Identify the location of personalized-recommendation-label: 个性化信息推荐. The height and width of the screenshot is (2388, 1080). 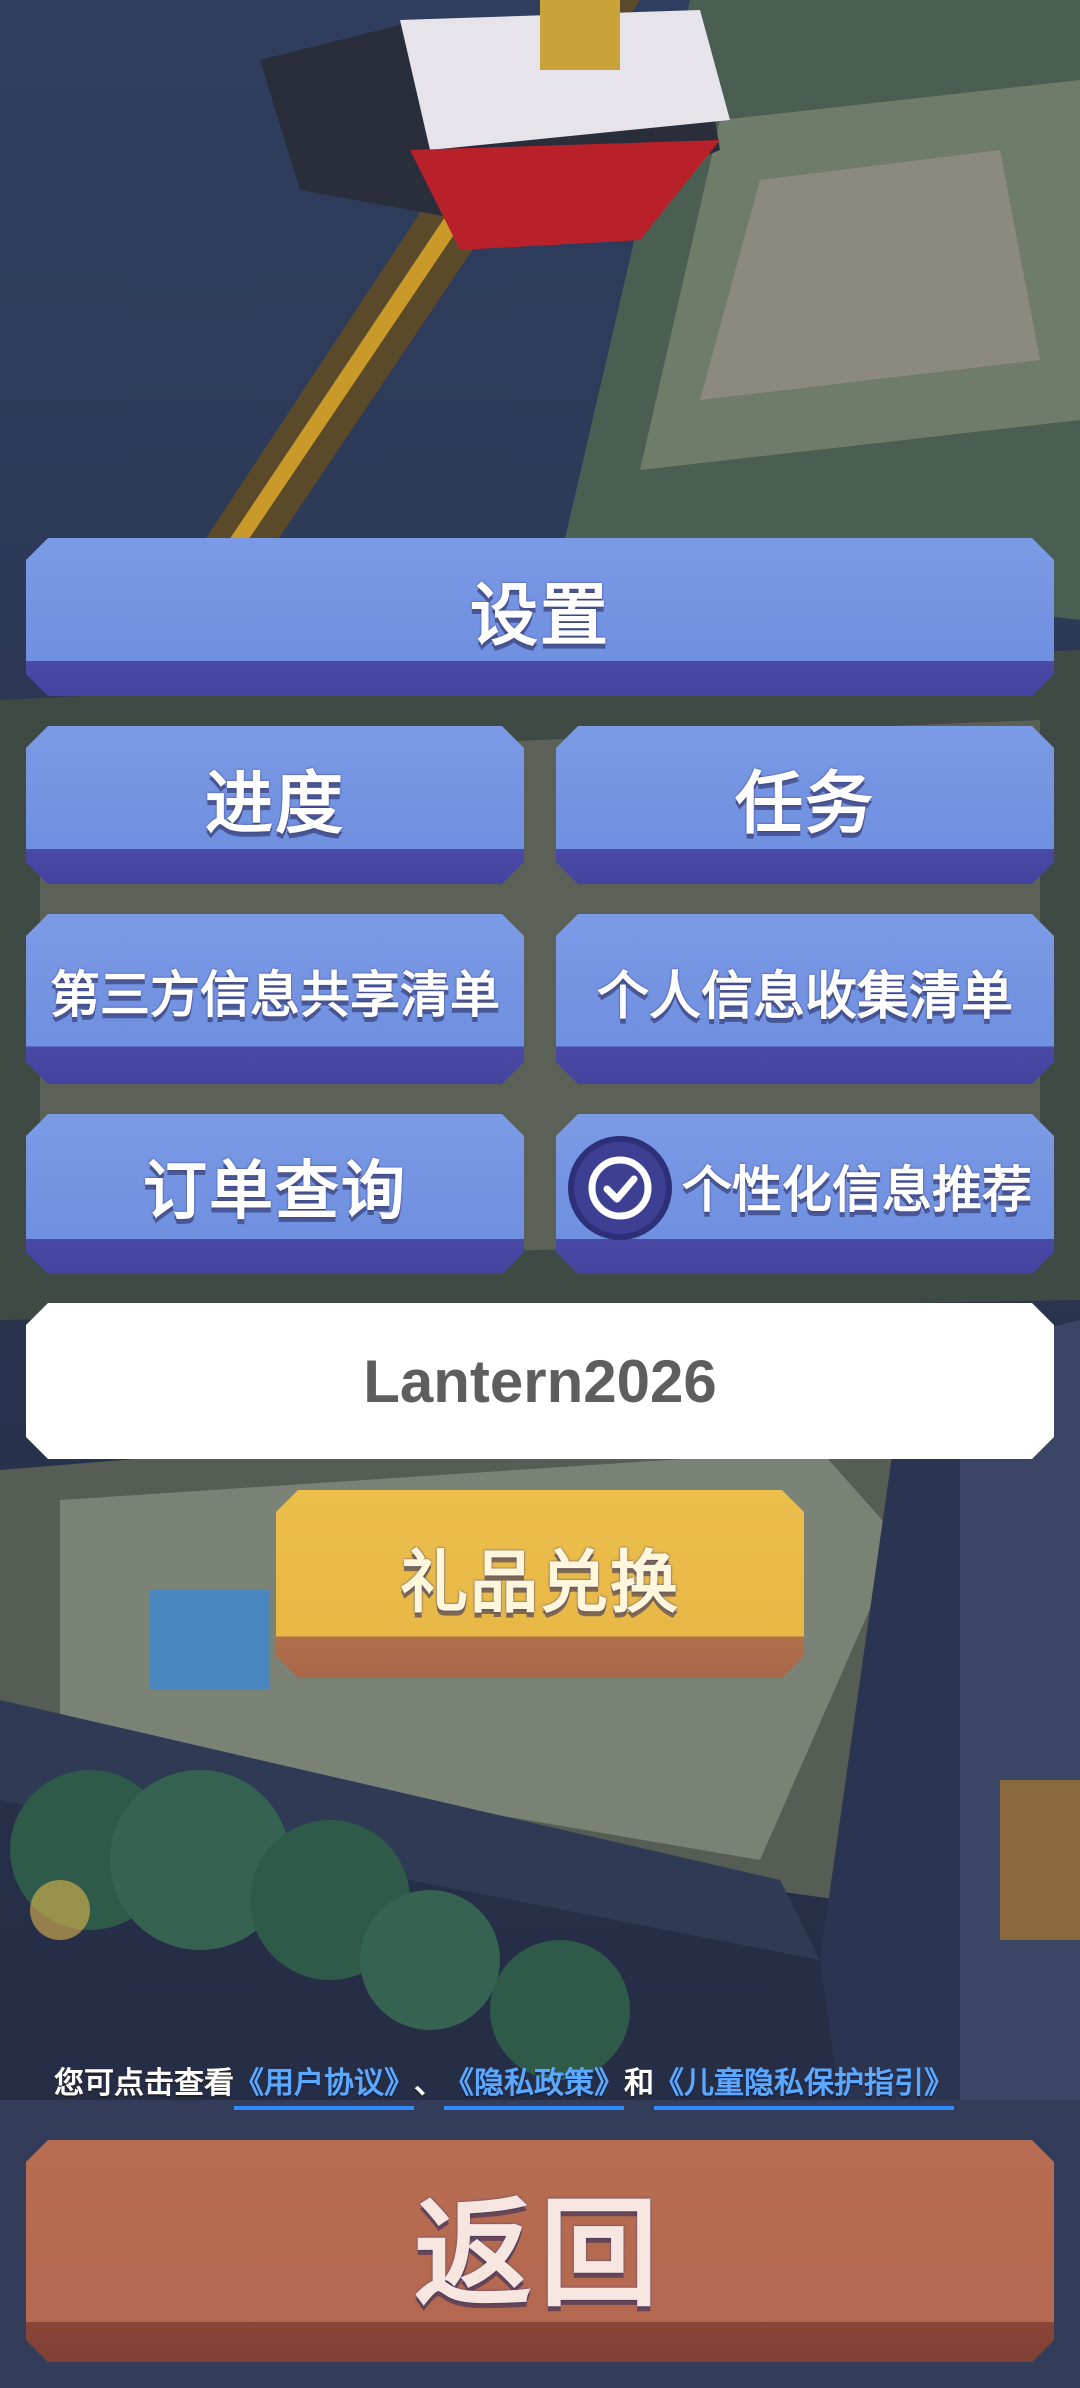
(857, 1190).